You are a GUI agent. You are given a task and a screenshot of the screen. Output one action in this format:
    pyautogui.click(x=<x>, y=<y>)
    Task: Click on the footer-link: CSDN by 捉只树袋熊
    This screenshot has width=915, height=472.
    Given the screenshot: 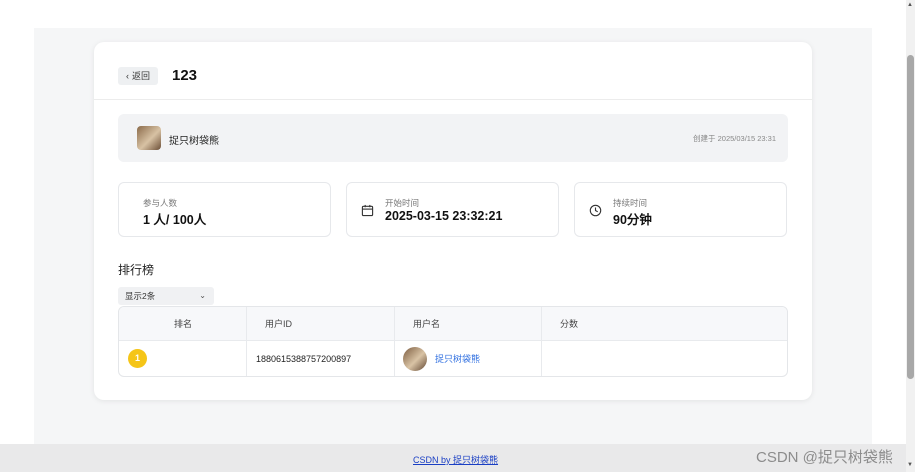 What is the action you would take?
    pyautogui.click(x=455, y=459)
    